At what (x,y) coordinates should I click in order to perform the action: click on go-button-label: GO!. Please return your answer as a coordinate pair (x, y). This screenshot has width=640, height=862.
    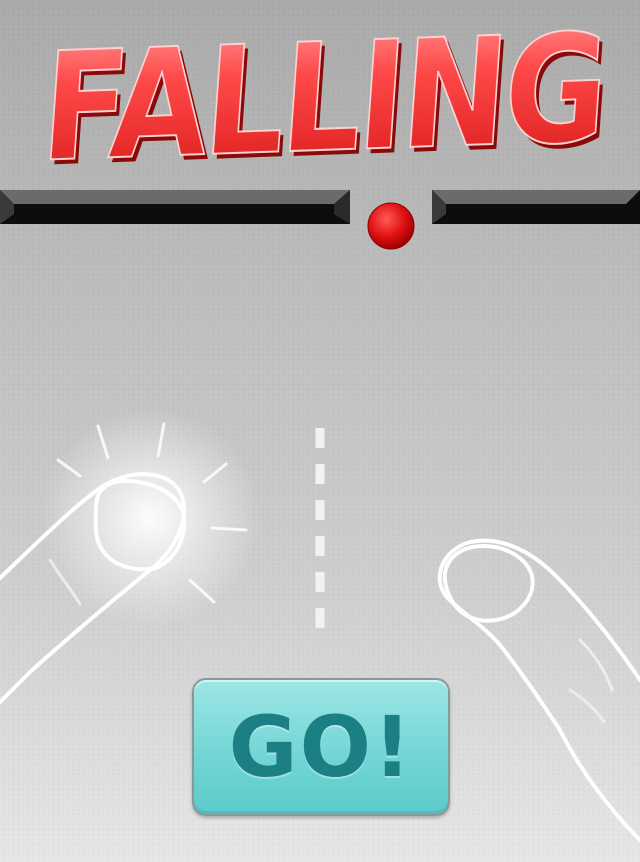
    Looking at the image, I should click on (321, 747).